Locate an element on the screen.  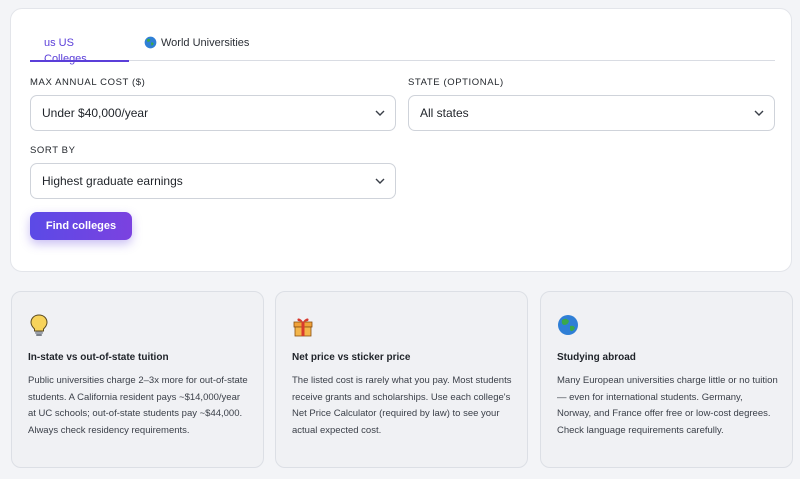
find-colleges-button: Find colleges is located at coordinates (81, 226).